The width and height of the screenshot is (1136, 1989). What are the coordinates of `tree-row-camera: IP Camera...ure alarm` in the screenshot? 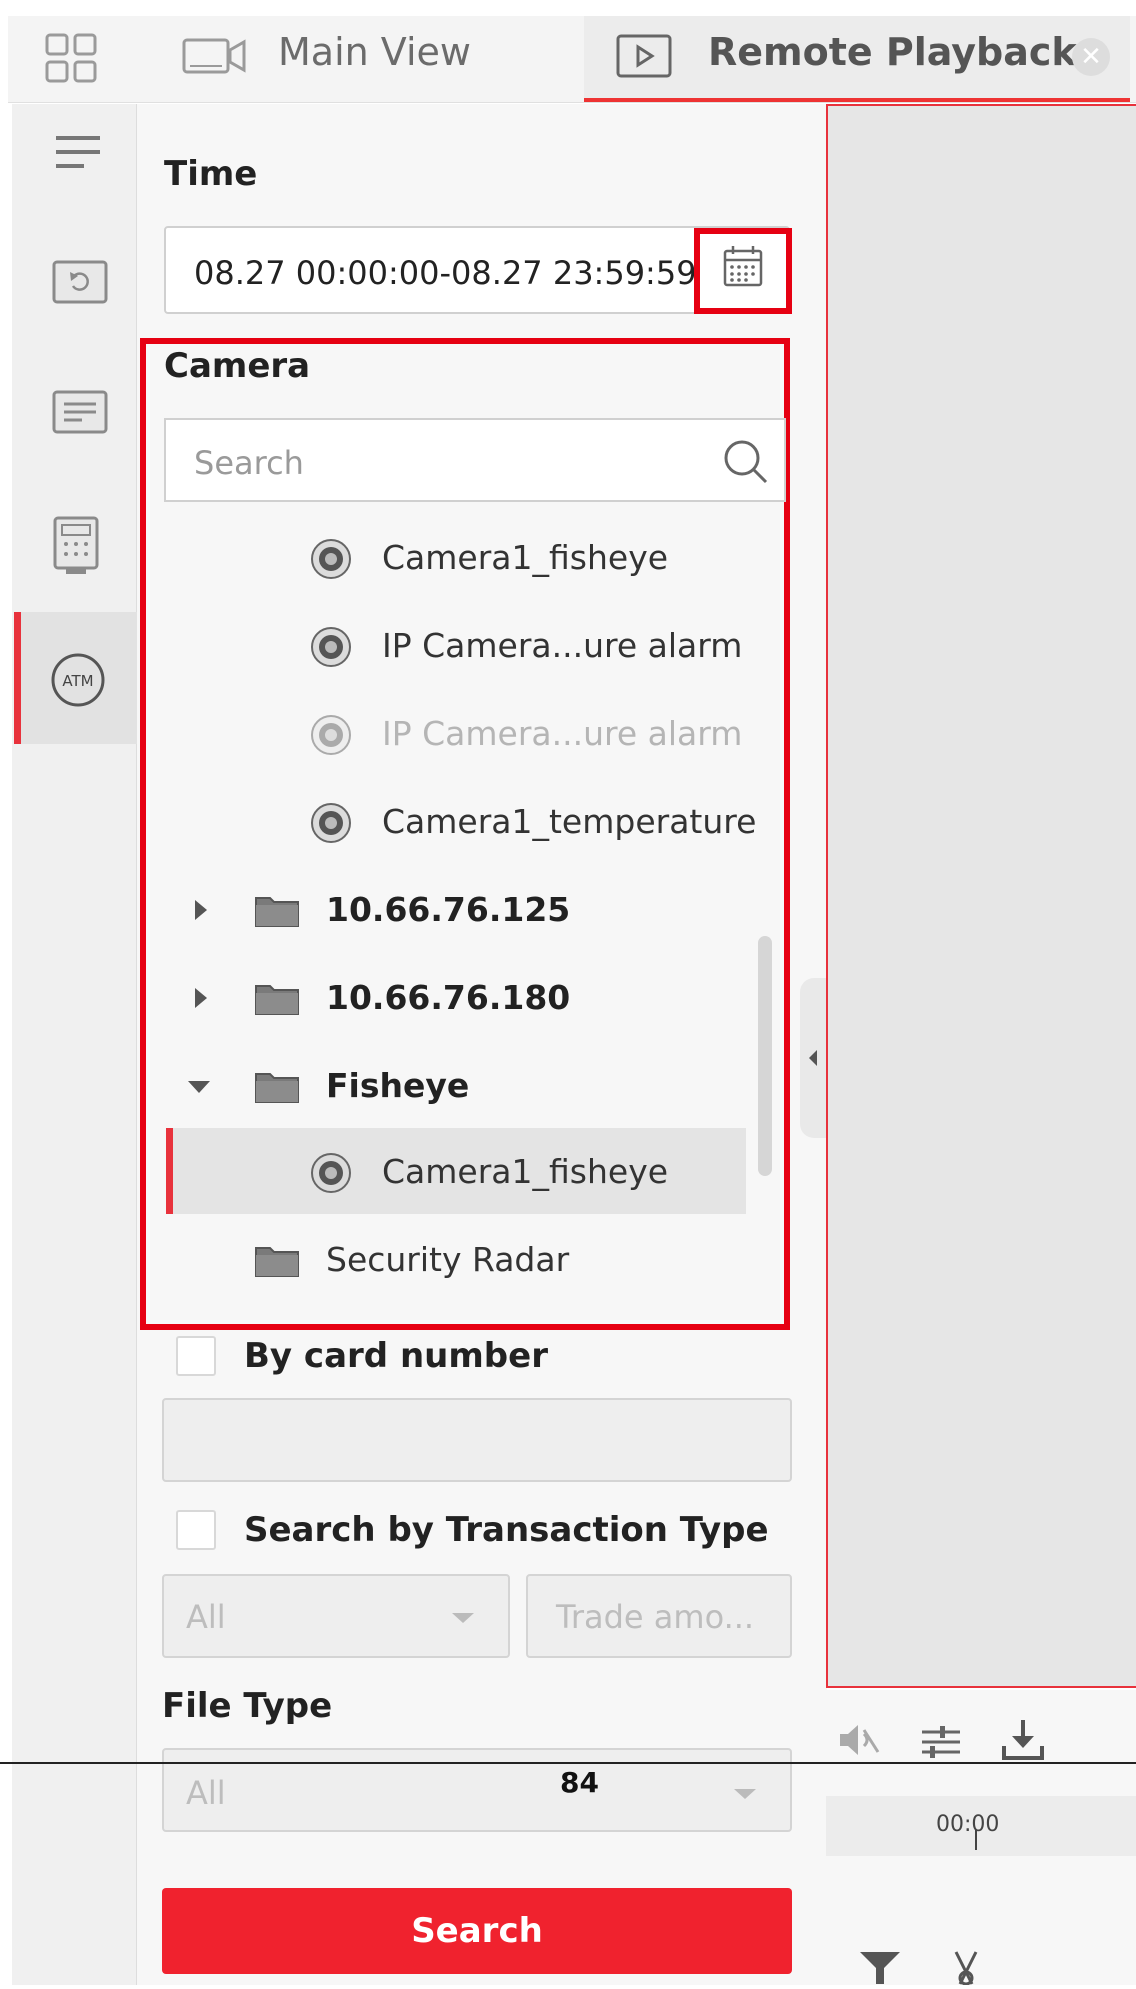 It's located at (456, 645).